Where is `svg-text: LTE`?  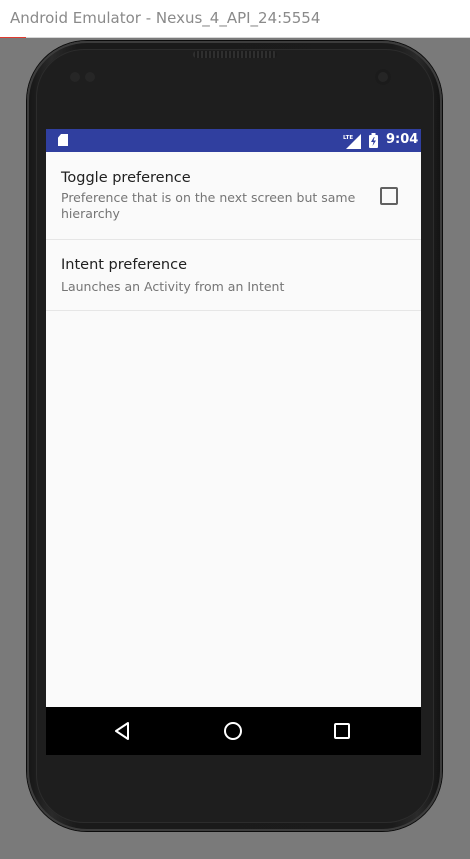 svg-text: LTE is located at coordinates (348, 138).